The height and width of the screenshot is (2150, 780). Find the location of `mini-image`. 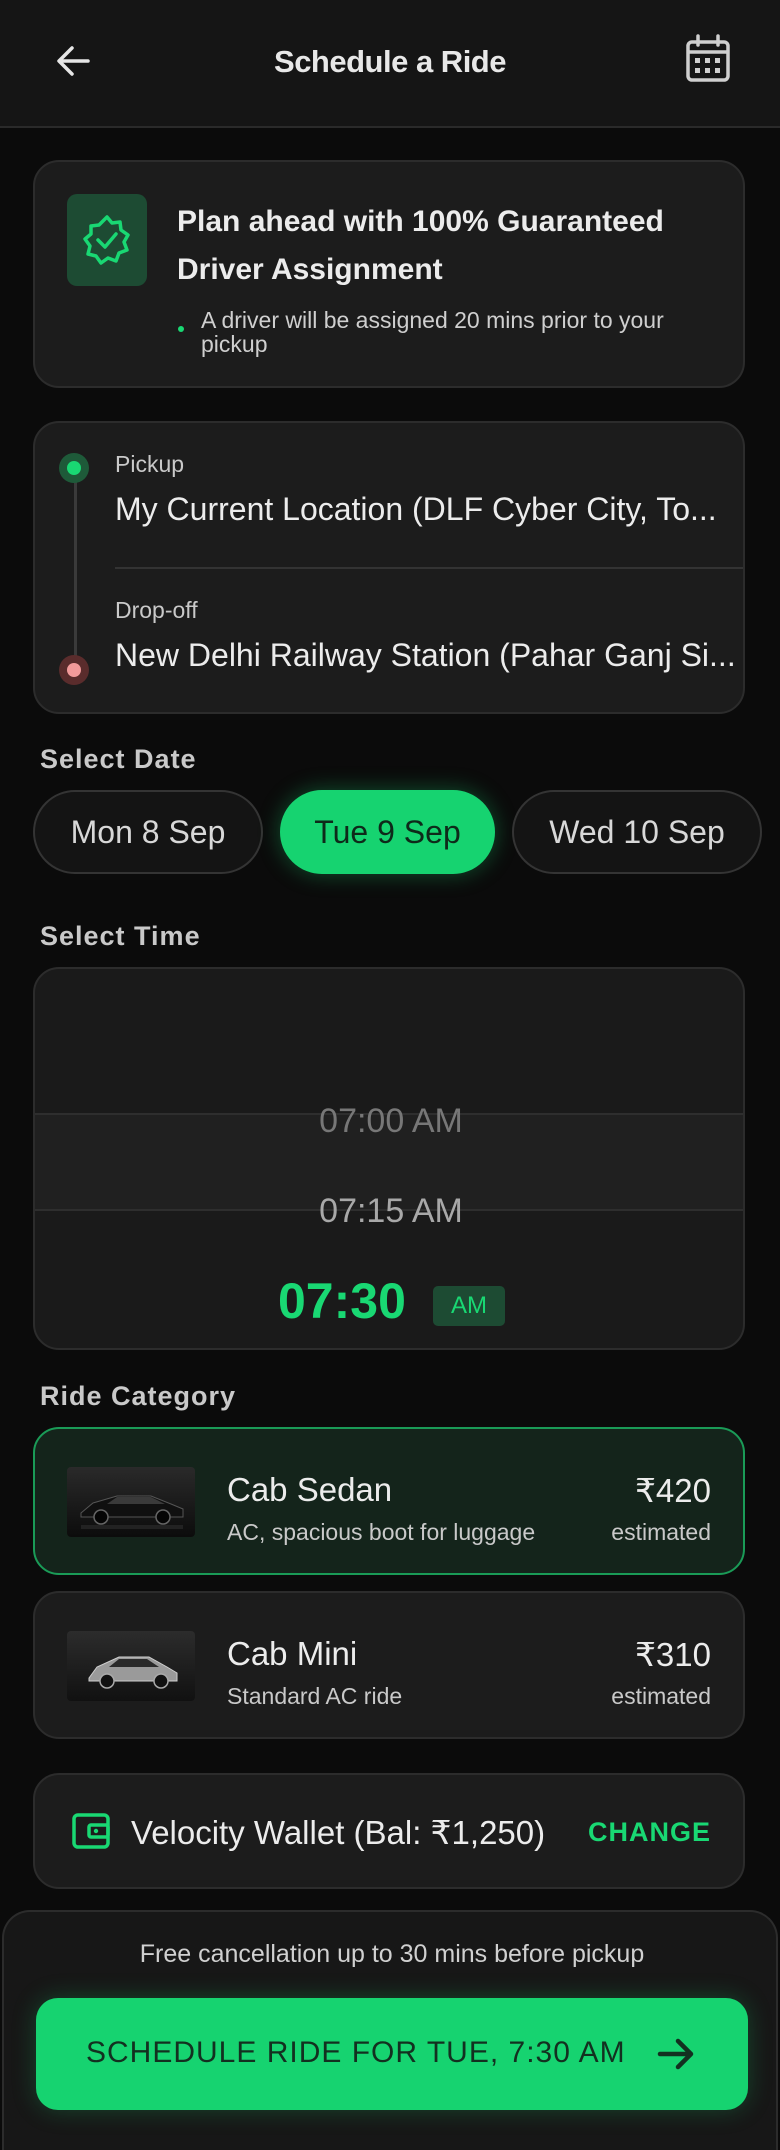

mini-image is located at coordinates (131, 1666).